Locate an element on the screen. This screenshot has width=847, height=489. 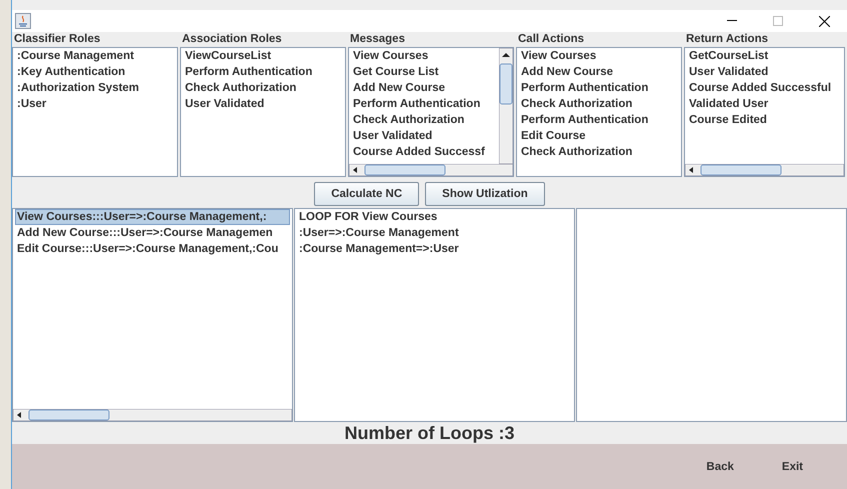
maximize-icon is located at coordinates (778, 21).